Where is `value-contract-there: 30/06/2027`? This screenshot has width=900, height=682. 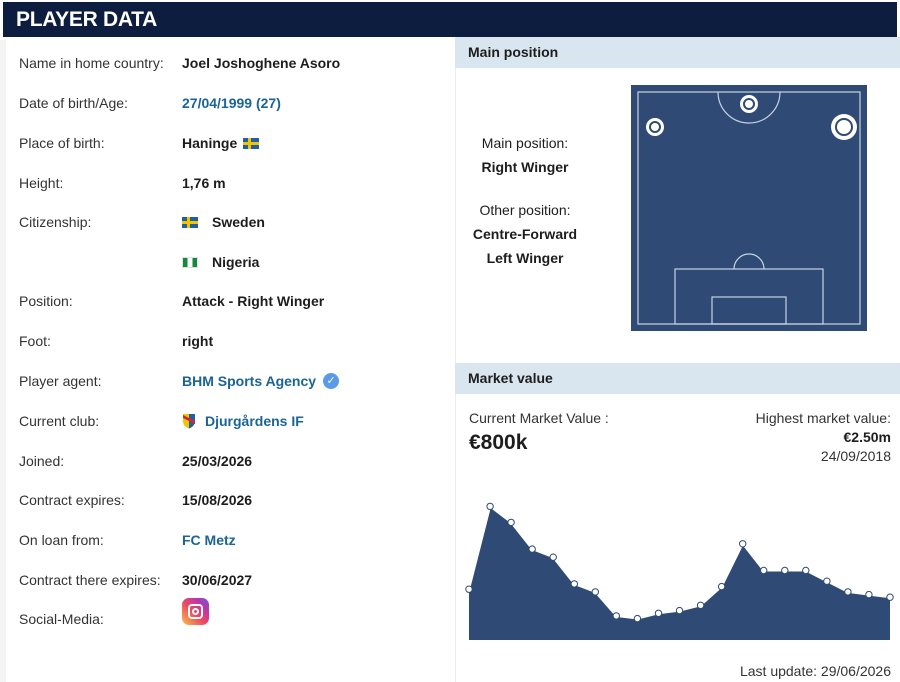
value-contract-there: 30/06/2027 is located at coordinates (217, 580).